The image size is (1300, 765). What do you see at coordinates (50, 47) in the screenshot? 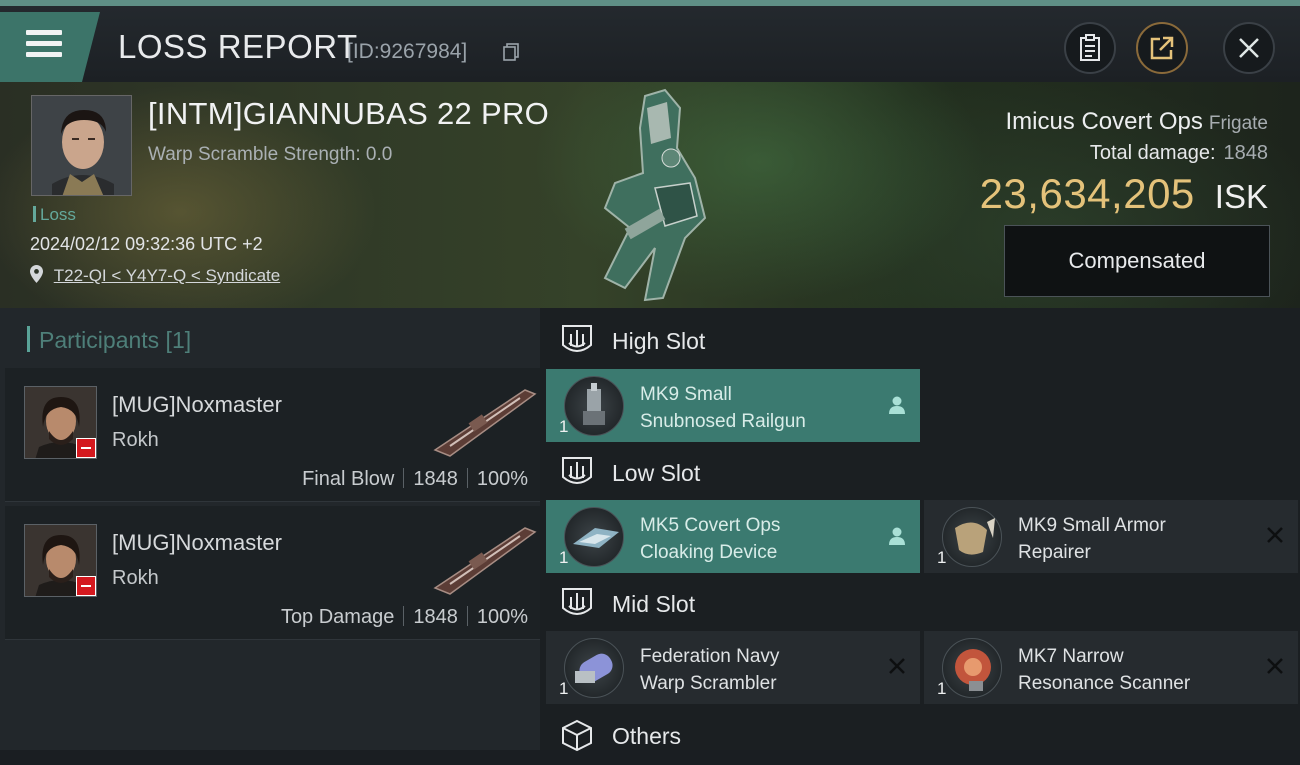
I see `menu-button` at bounding box center [50, 47].